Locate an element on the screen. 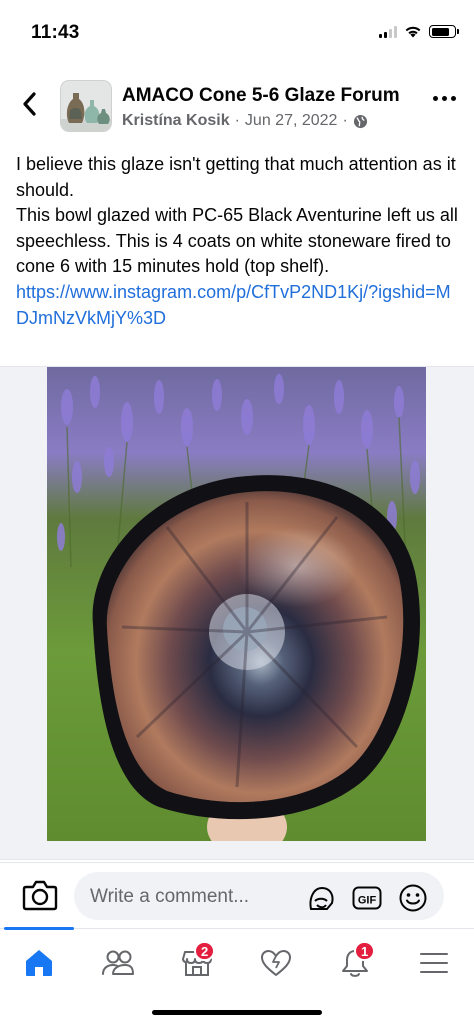 The height and width of the screenshot is (1026, 474). tab-groups is located at coordinates (118, 963).